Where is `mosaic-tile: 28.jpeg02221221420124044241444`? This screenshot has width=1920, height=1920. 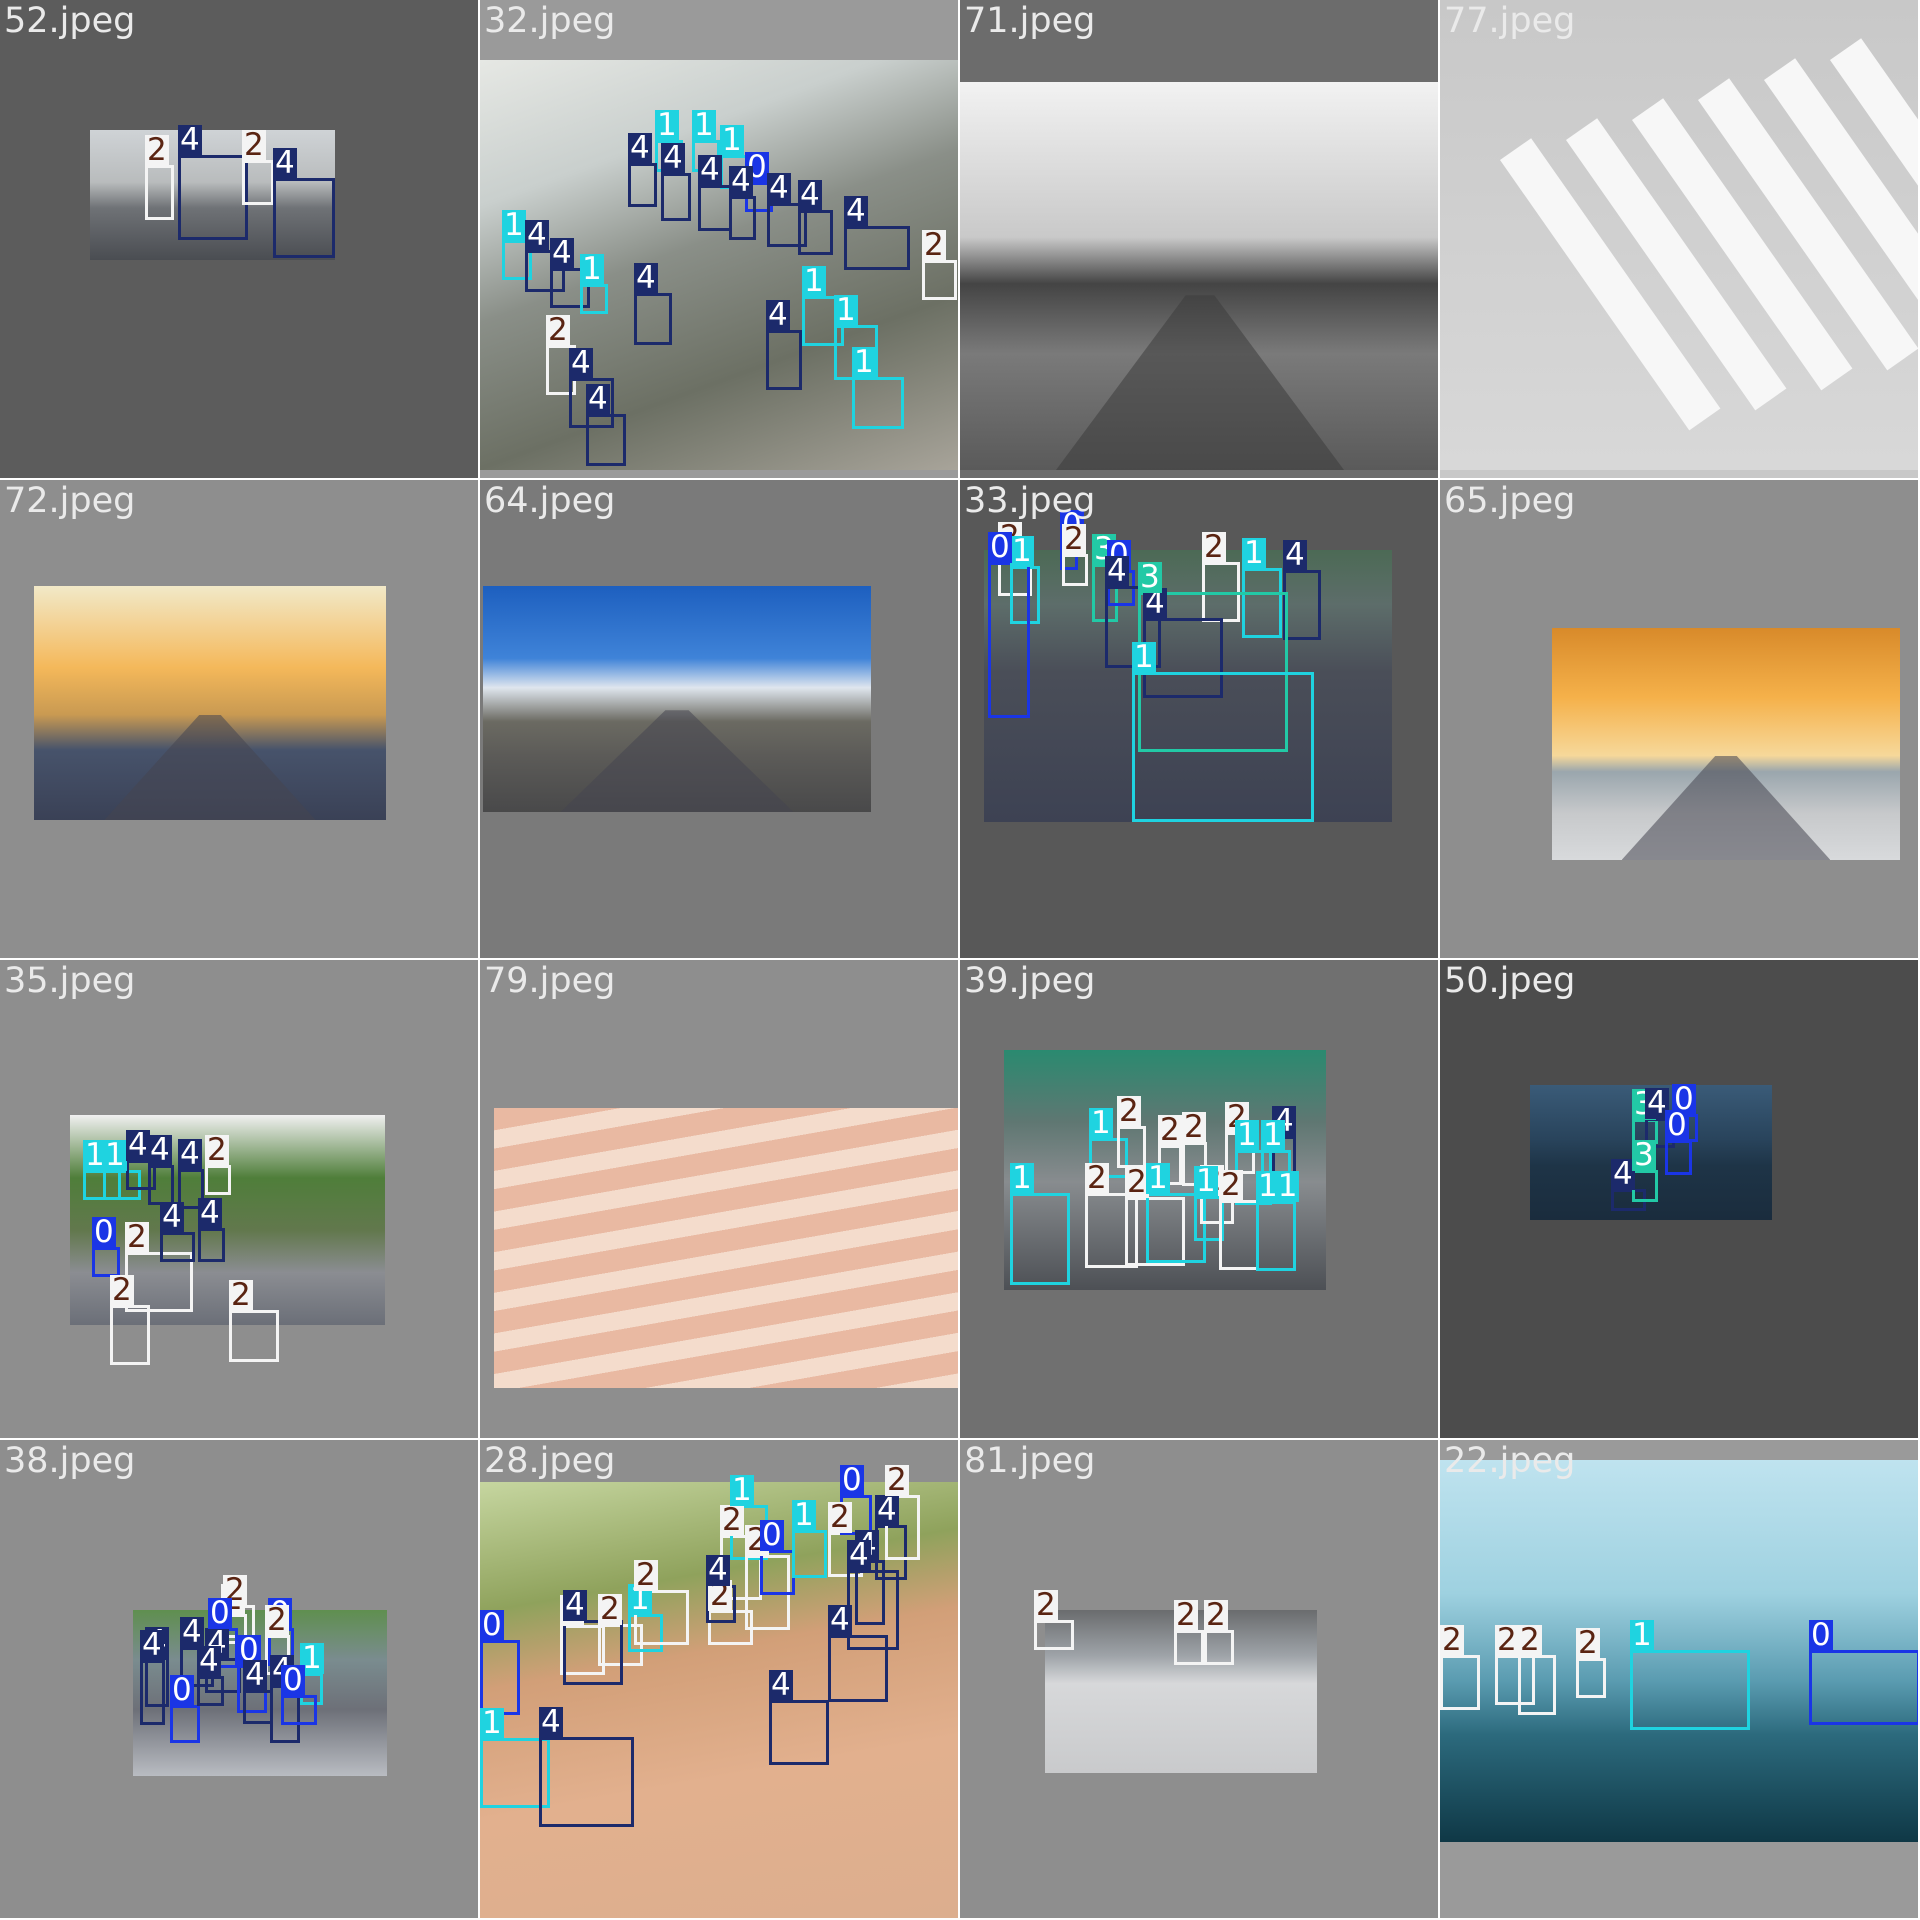 mosaic-tile: 28.jpeg02221221420124044241444 is located at coordinates (719, 1679).